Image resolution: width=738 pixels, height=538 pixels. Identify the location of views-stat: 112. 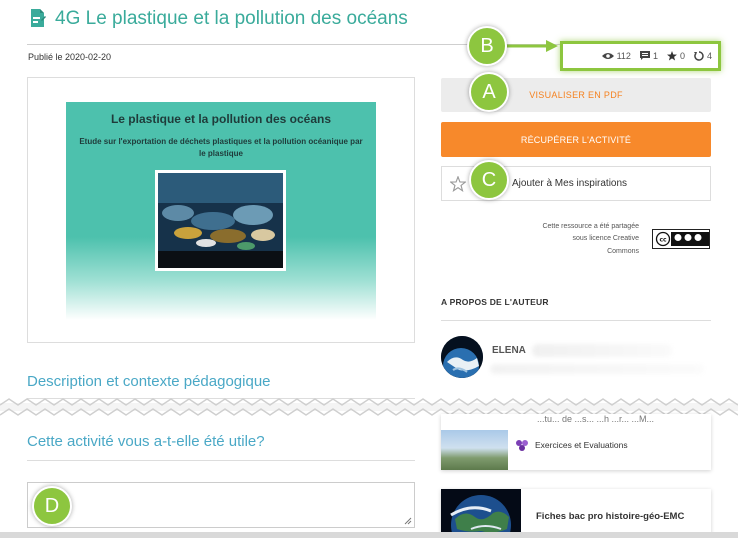
(616, 56).